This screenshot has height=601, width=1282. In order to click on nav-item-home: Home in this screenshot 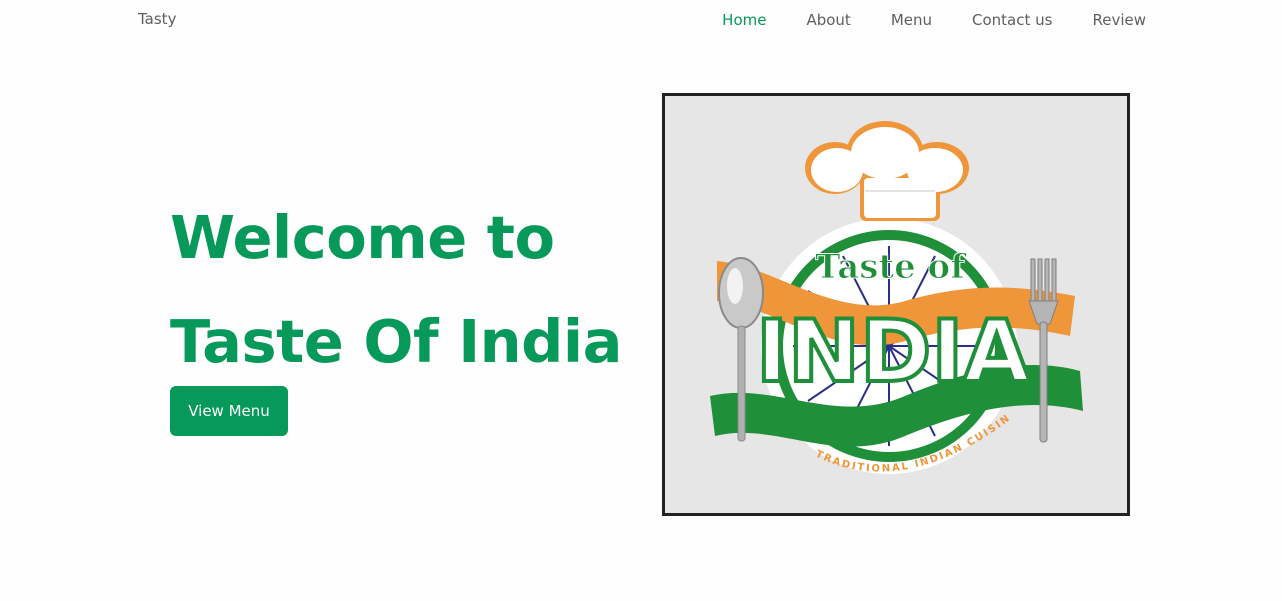, I will do `click(744, 19)`.